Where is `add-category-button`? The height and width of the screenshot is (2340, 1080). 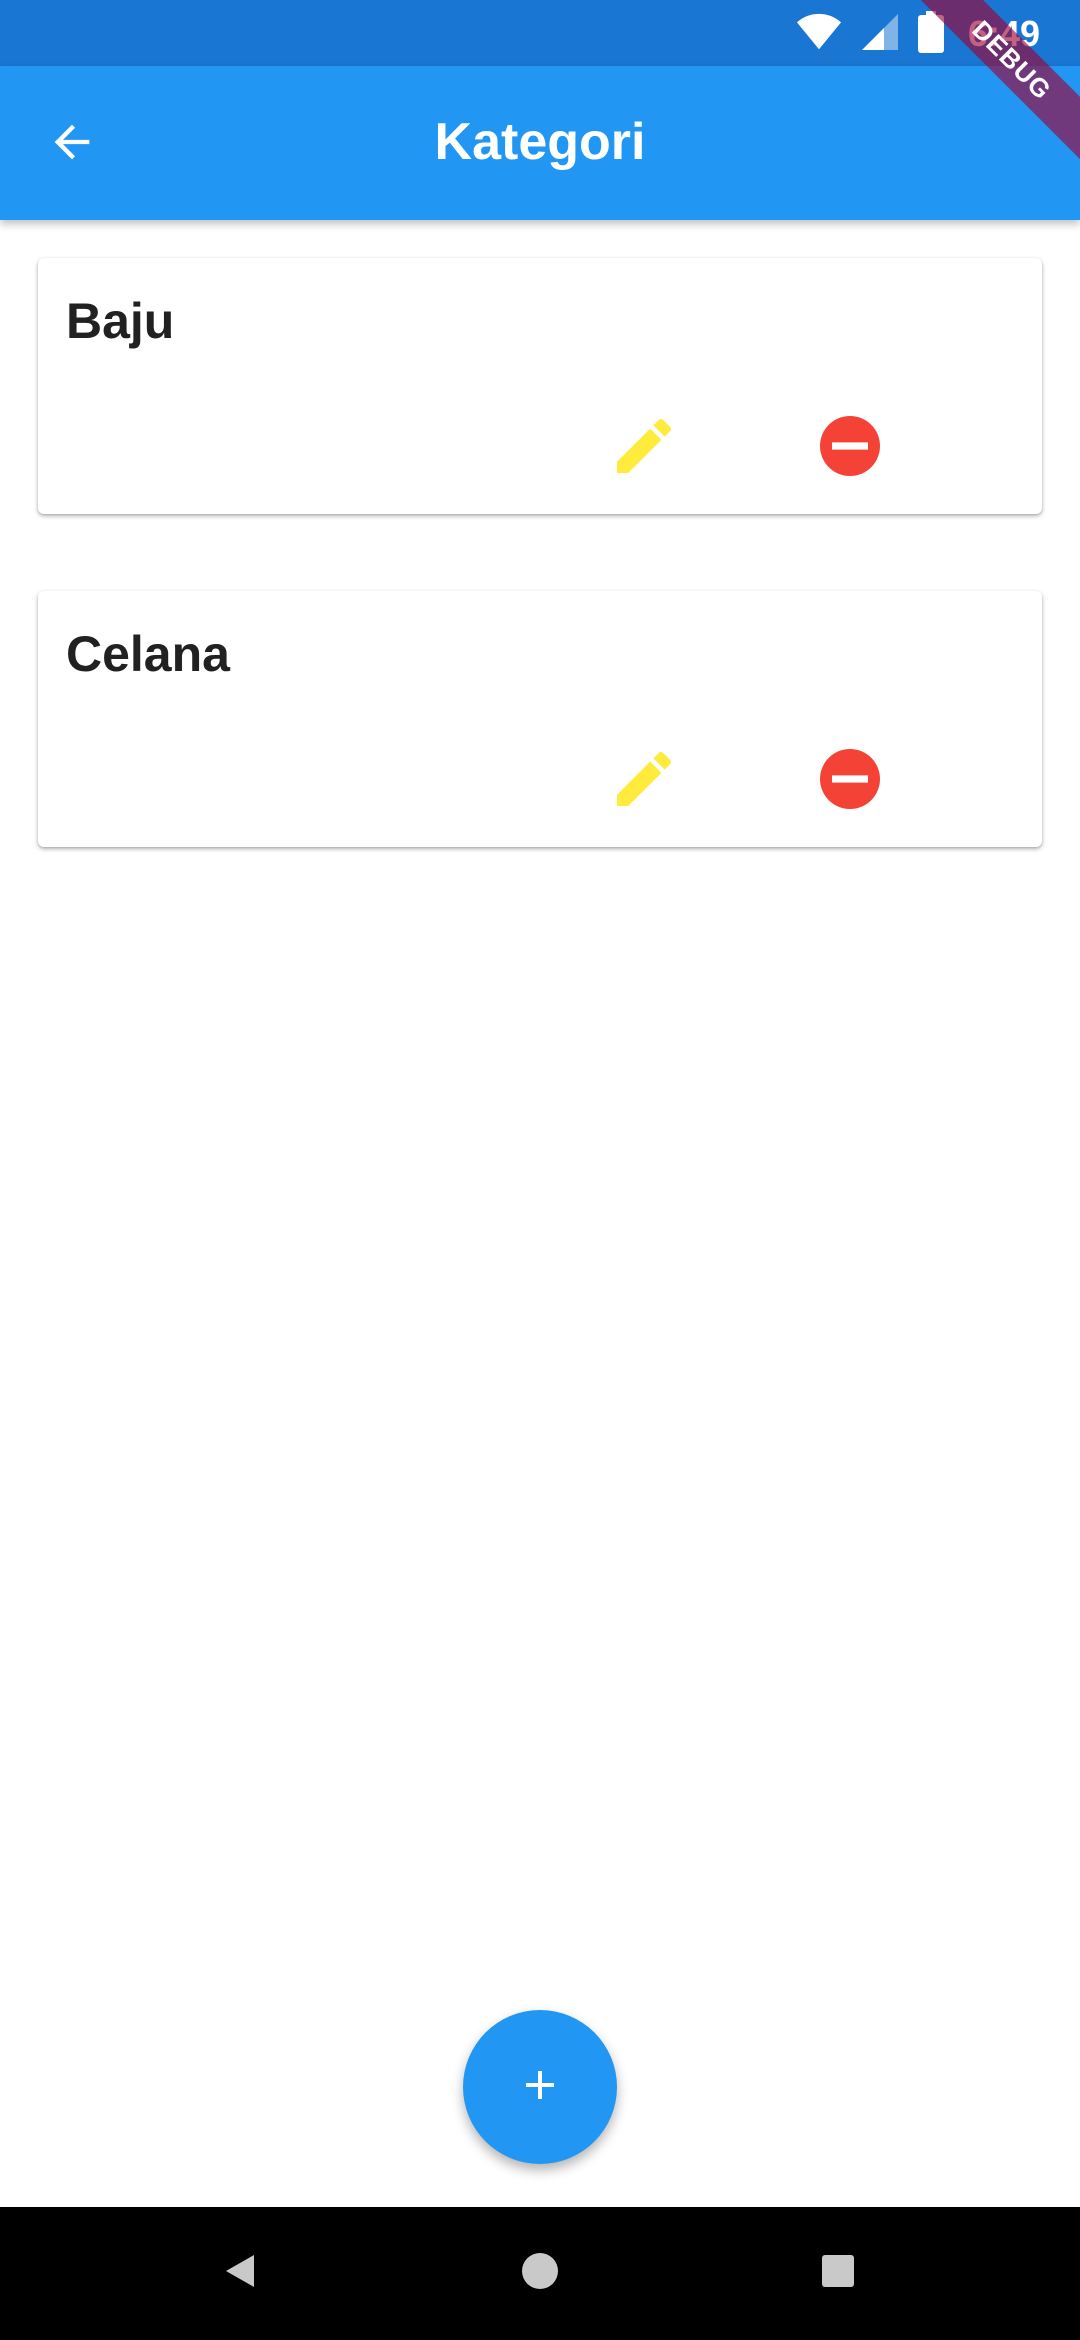
add-category-button is located at coordinates (540, 2087).